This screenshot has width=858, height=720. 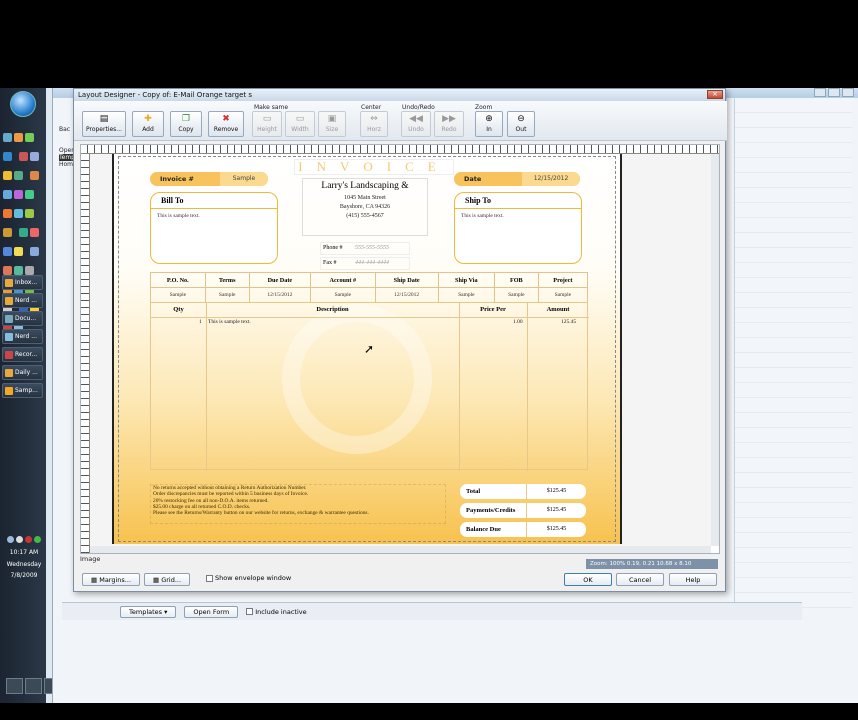 What do you see at coordinates (484, 107) in the screenshot?
I see `zoom-group-label: Zoom` at bounding box center [484, 107].